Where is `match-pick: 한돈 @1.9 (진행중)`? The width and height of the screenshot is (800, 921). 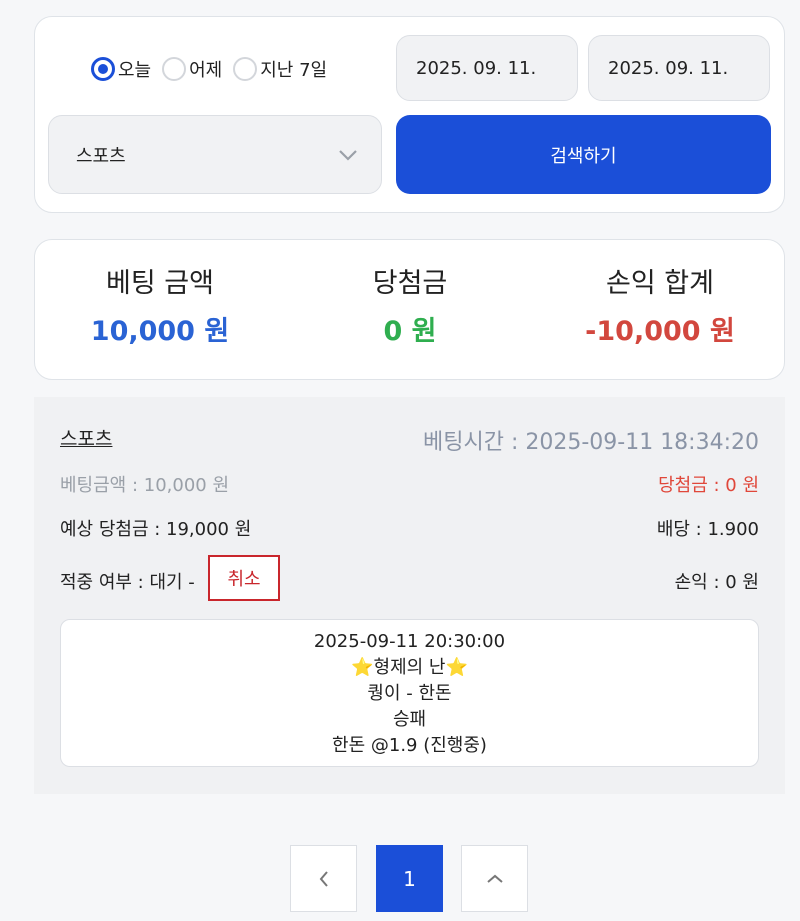 match-pick: 한돈 @1.9 (진행중) is located at coordinates (409, 745).